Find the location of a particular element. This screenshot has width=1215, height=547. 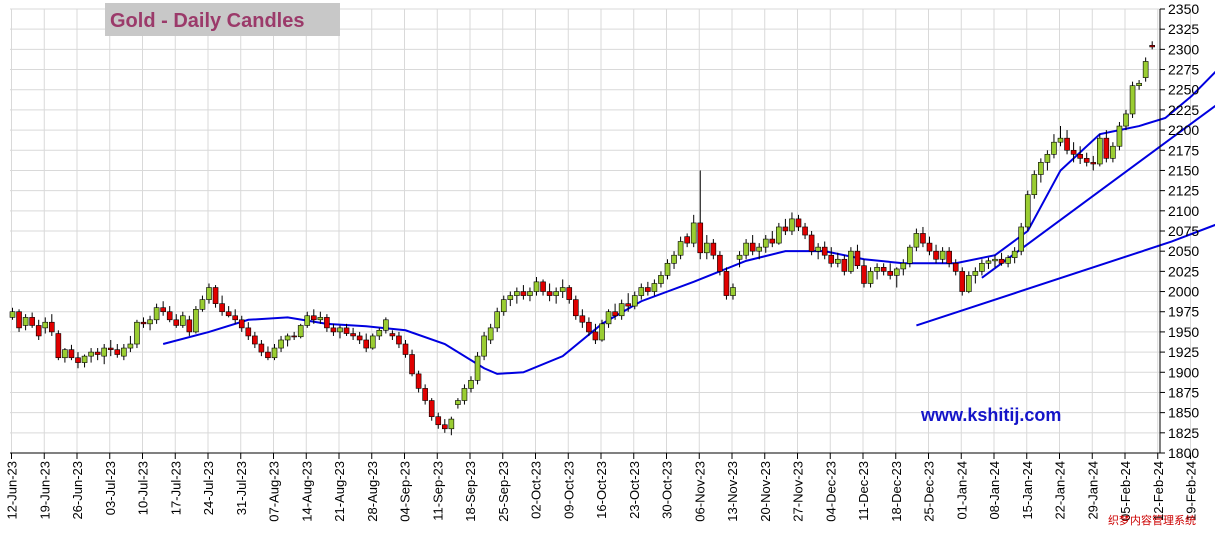

y-tick-label: 2150 is located at coordinates (1183, 170).